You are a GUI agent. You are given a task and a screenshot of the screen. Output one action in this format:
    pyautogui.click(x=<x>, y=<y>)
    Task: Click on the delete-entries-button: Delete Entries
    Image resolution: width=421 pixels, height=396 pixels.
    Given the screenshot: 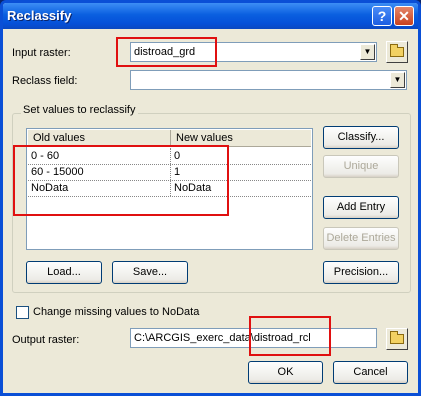 What is the action you would take?
    pyautogui.click(x=361, y=238)
    